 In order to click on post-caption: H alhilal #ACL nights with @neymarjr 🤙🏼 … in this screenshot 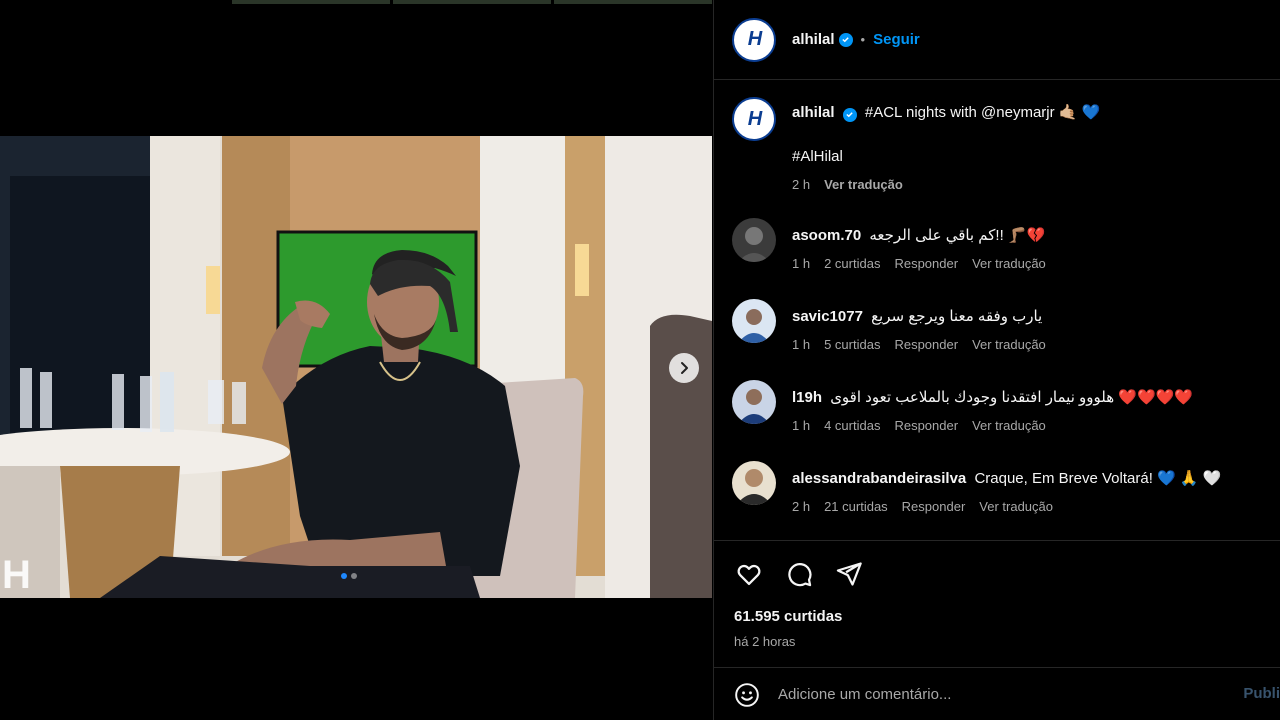, I will do `click(998, 146)`.